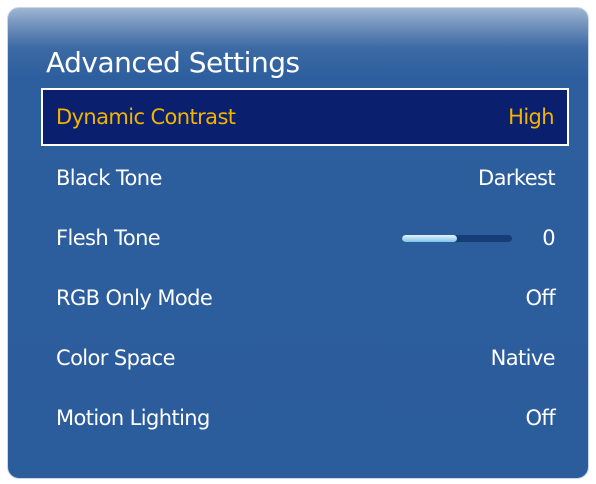 This screenshot has width=596, height=484. Describe the element at coordinates (146, 117) in the screenshot. I see `menu-item-label: Dynamic Contrast` at that location.